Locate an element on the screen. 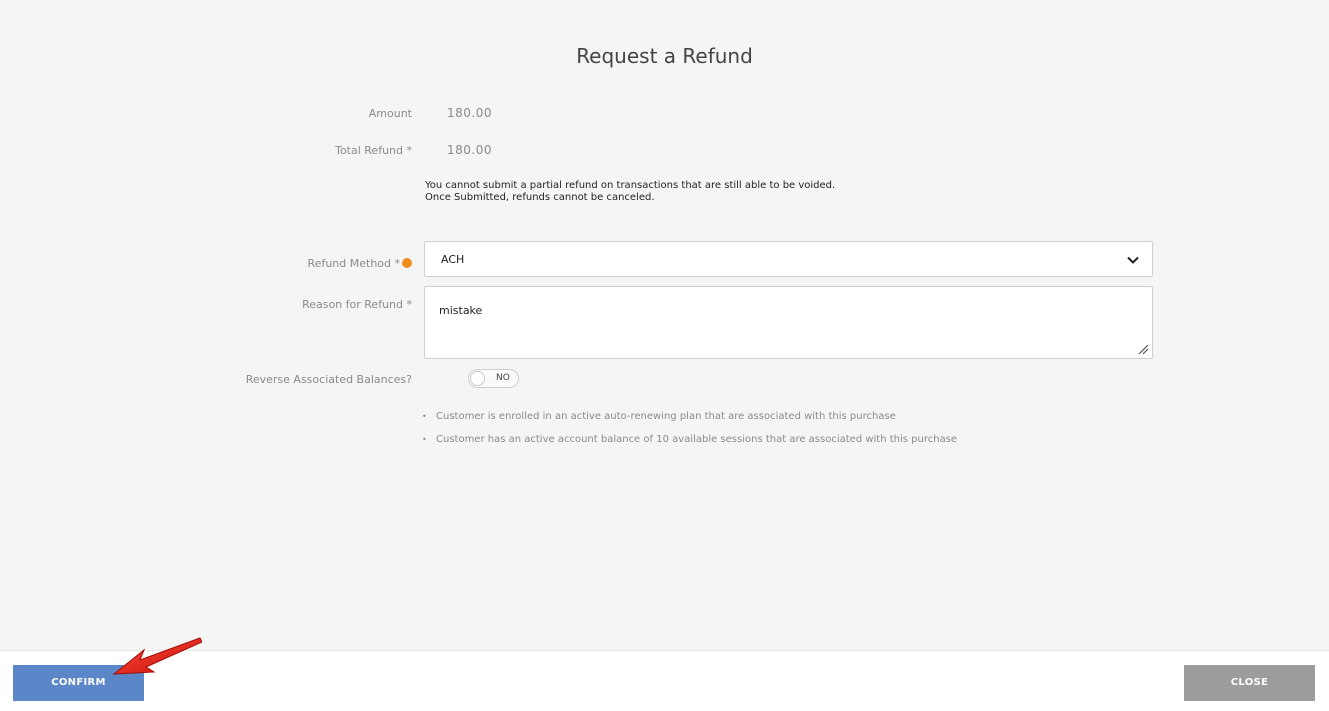 This screenshot has height=711, width=1329. refund-method-value: ACH is located at coordinates (453, 259).